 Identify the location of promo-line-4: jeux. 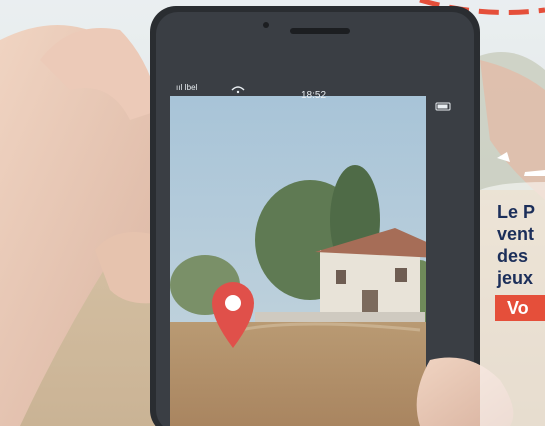
(515, 278).